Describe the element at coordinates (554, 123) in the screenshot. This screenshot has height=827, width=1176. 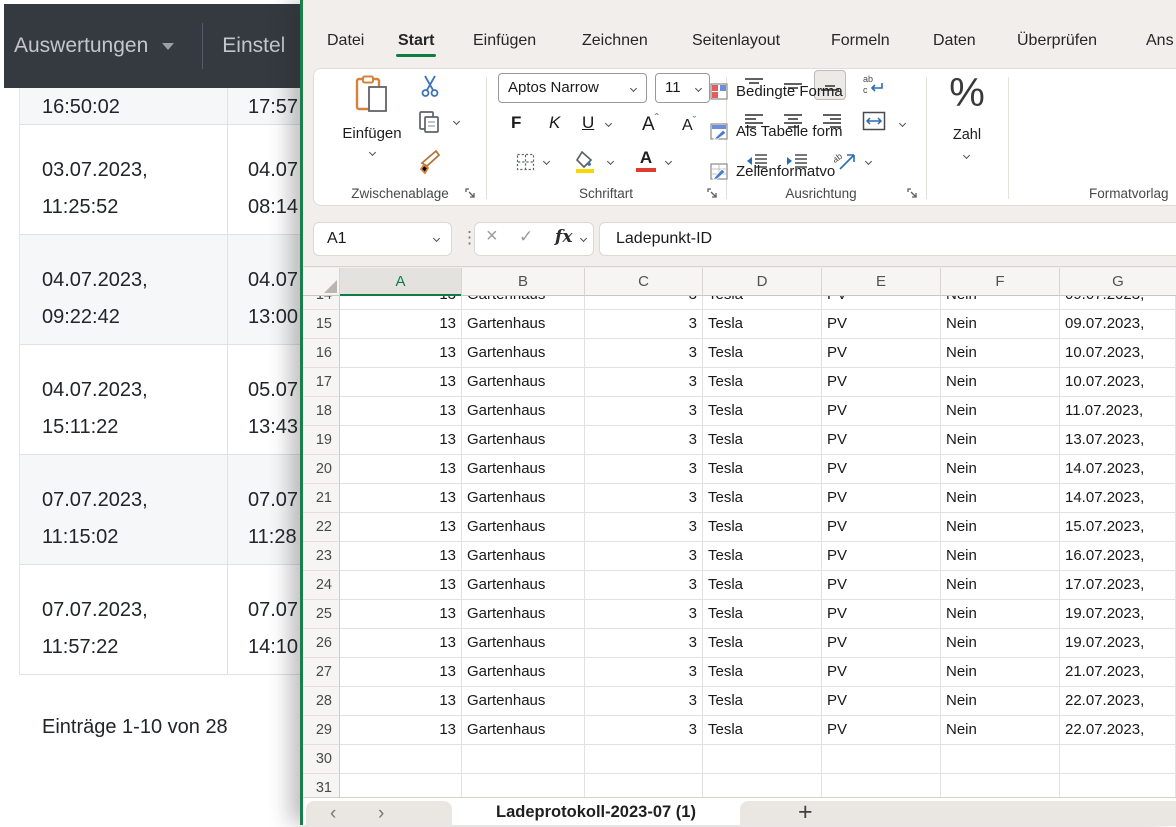
I see `italic-button: K` at that location.